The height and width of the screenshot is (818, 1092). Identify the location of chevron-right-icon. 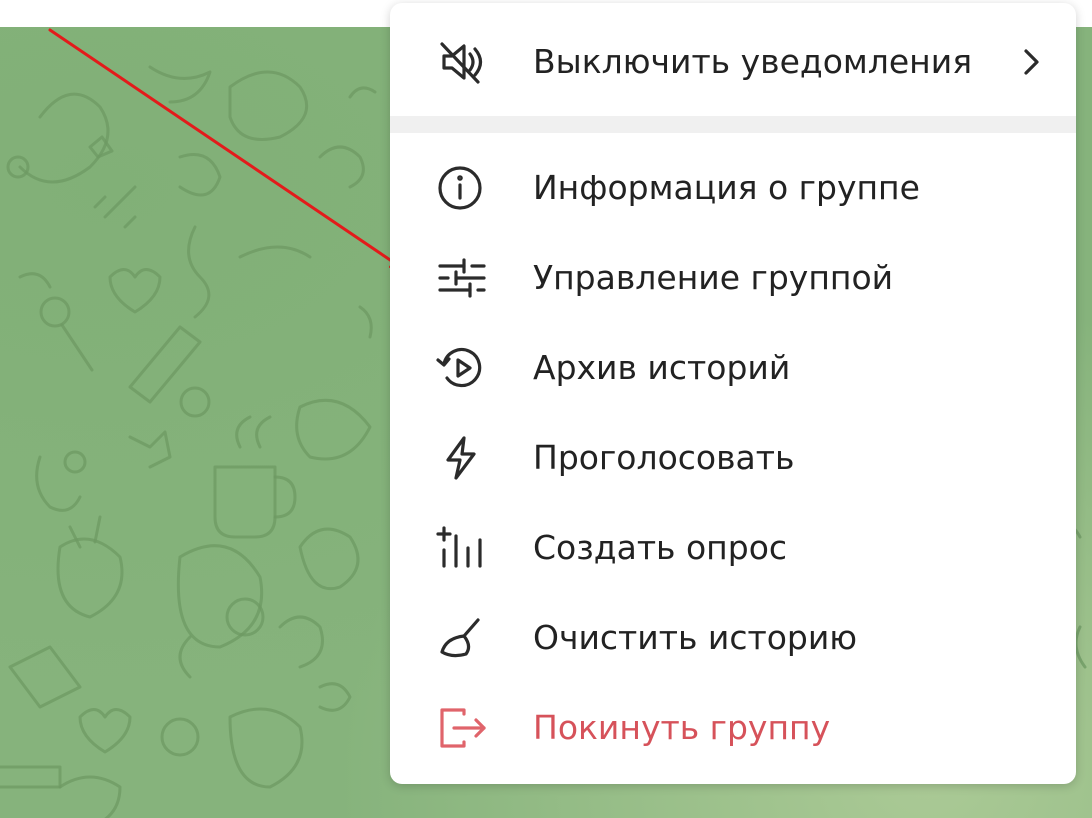
(1031, 62).